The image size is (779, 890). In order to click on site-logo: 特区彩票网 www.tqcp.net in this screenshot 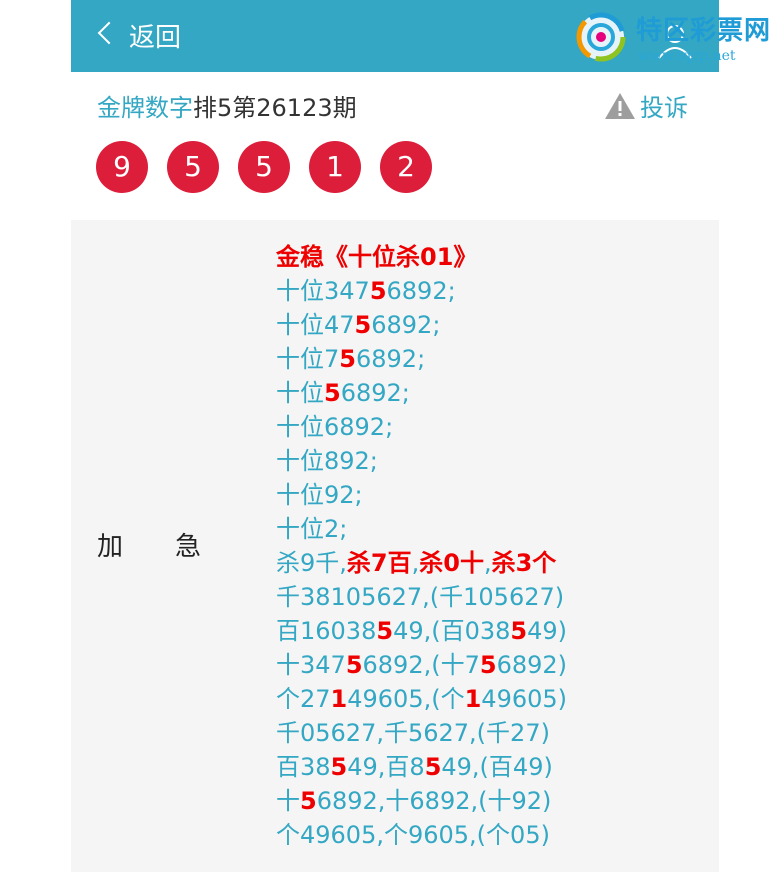, I will do `click(676, 38)`.